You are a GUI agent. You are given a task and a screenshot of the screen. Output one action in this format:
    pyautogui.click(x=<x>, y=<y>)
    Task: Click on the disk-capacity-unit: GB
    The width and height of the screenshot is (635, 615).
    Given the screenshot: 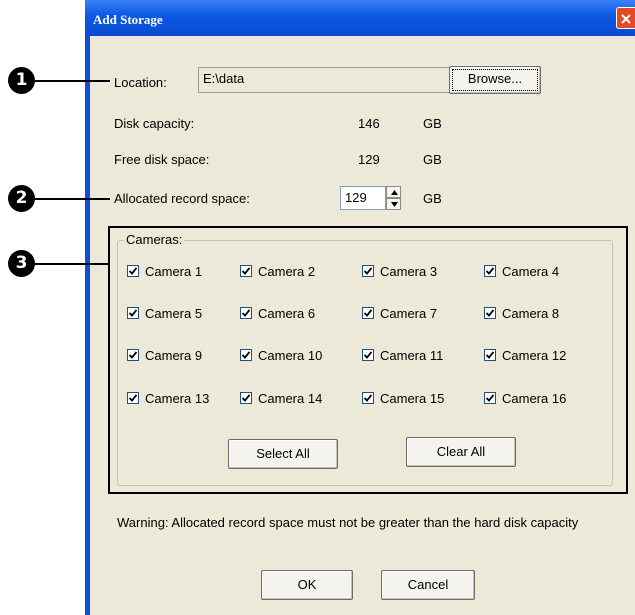 What is the action you would take?
    pyautogui.click(x=432, y=123)
    